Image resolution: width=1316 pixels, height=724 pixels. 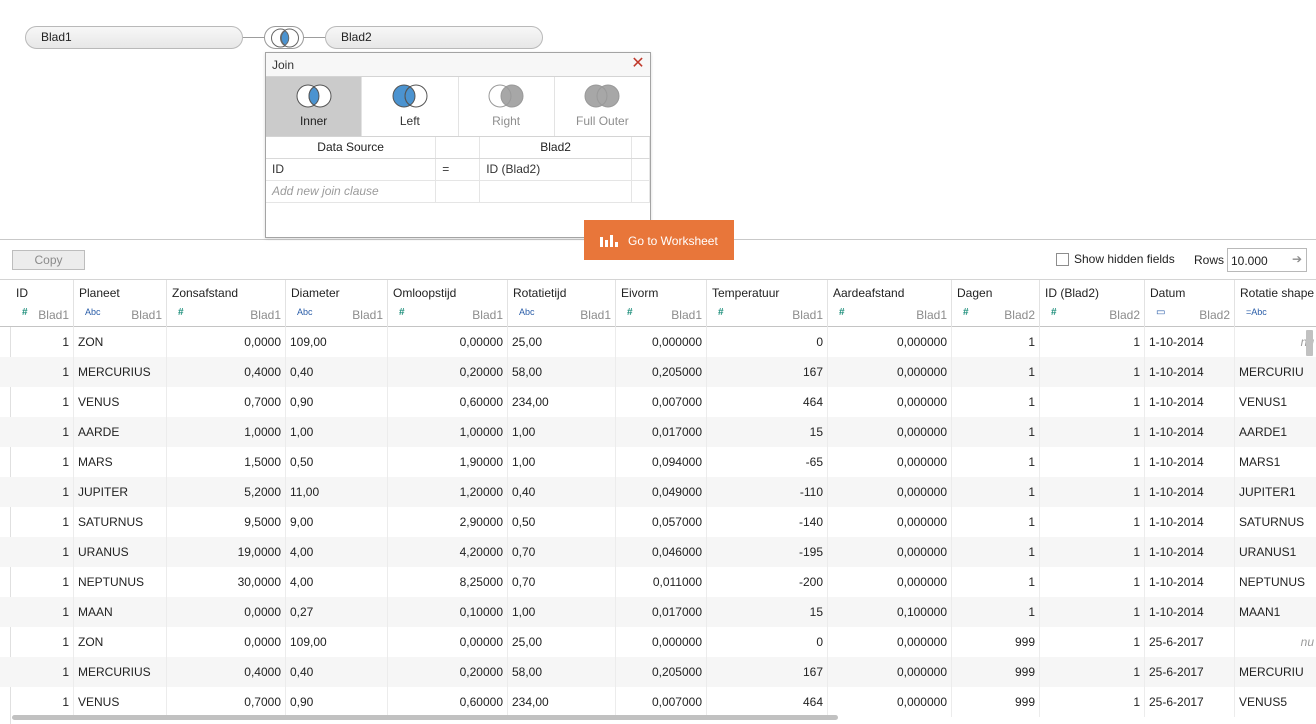 I want to click on table-pill-blad1: Blad1, so click(x=134, y=37).